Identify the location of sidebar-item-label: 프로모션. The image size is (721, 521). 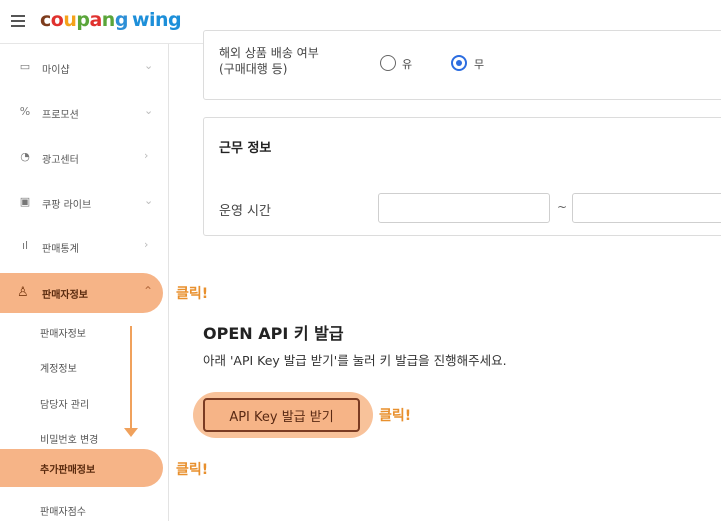
(60, 115).